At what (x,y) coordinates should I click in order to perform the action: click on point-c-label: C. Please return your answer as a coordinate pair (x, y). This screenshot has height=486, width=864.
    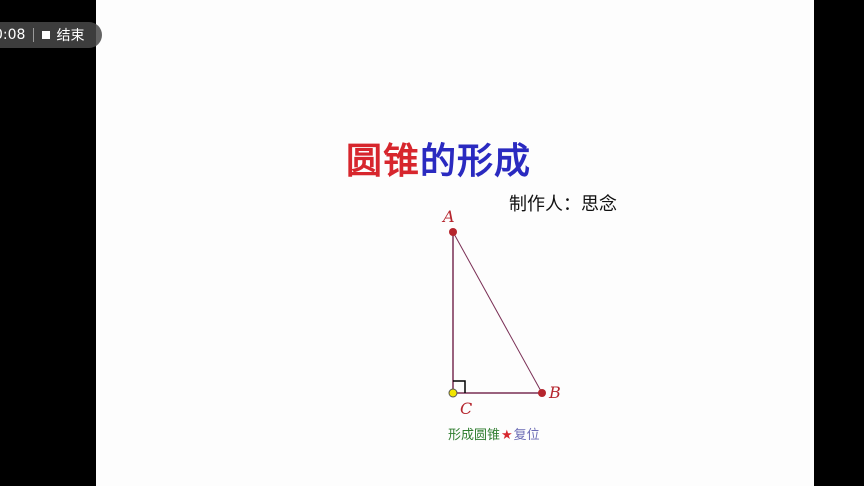
    Looking at the image, I should click on (466, 408).